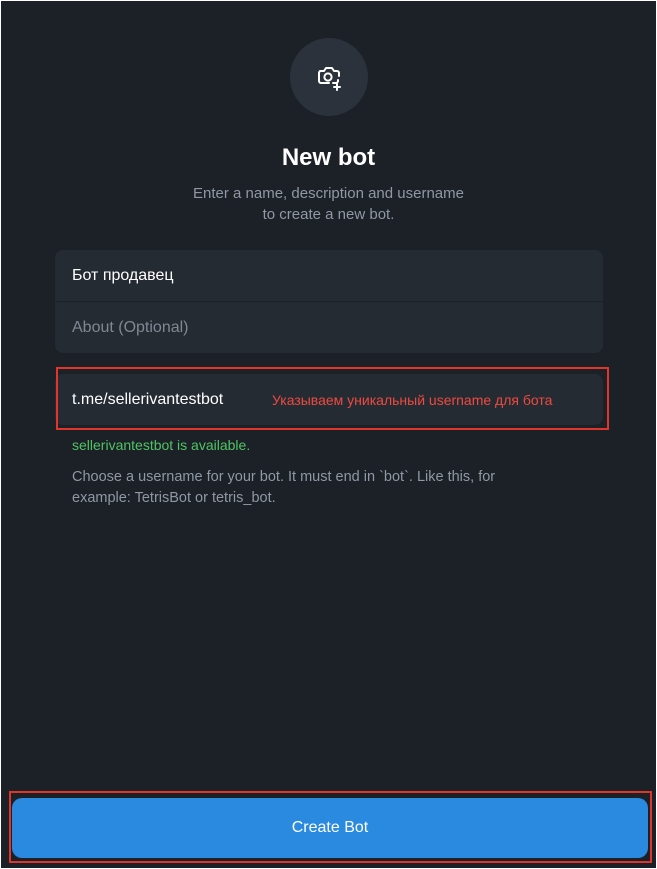  I want to click on bot-details-card: Бот продавец About (Optional), so click(329, 301).